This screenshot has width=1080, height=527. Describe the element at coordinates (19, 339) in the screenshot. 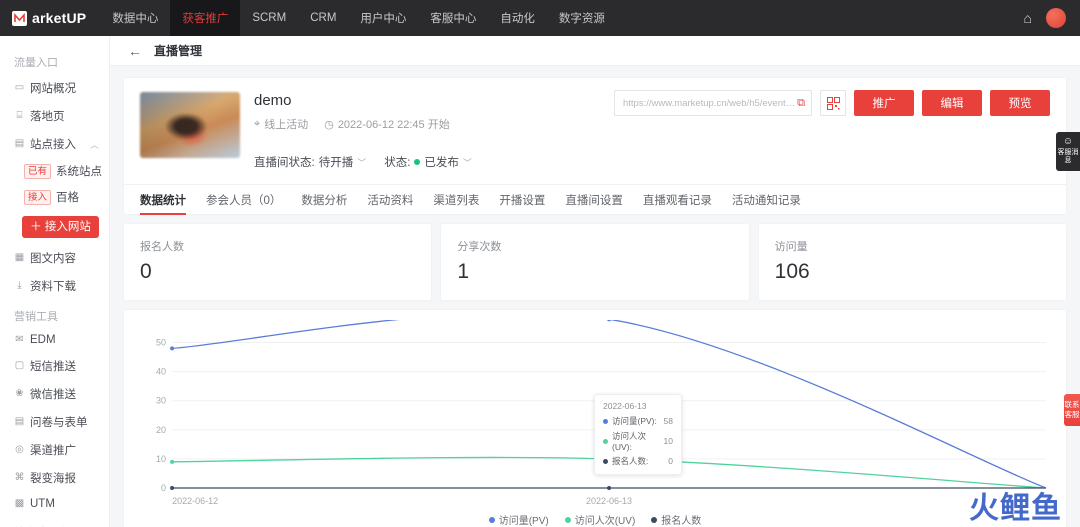

I see `mail-icon: ✉` at that location.